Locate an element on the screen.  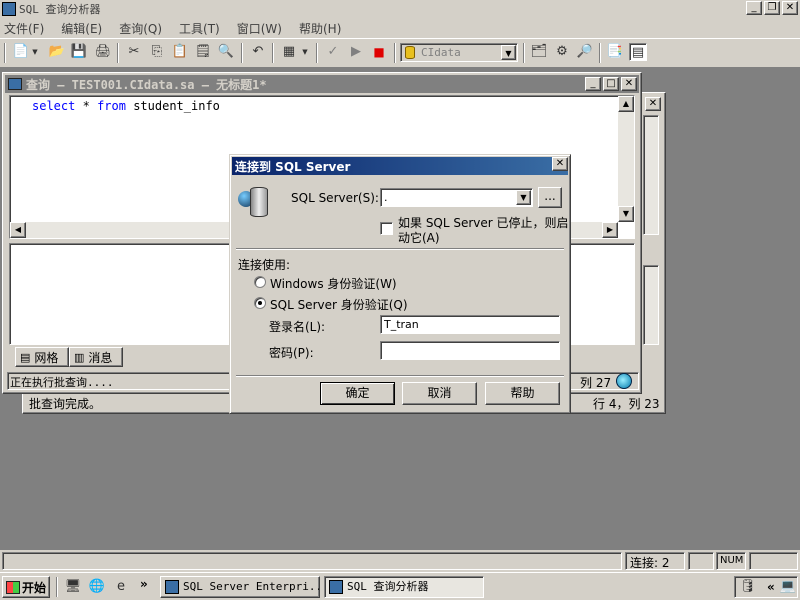
tray-service-icon: 🛢 is located at coordinates (748, 587).